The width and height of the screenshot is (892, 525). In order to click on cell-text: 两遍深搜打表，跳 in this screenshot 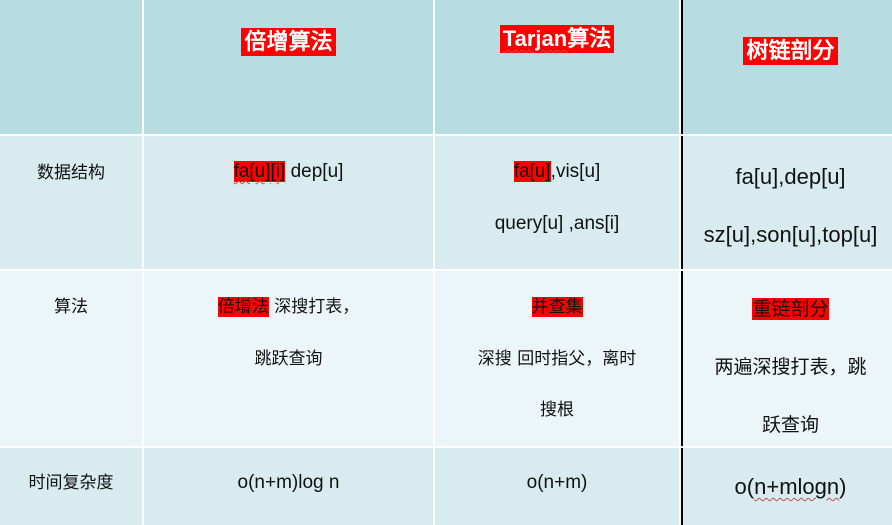, I will do `click(790, 367)`.